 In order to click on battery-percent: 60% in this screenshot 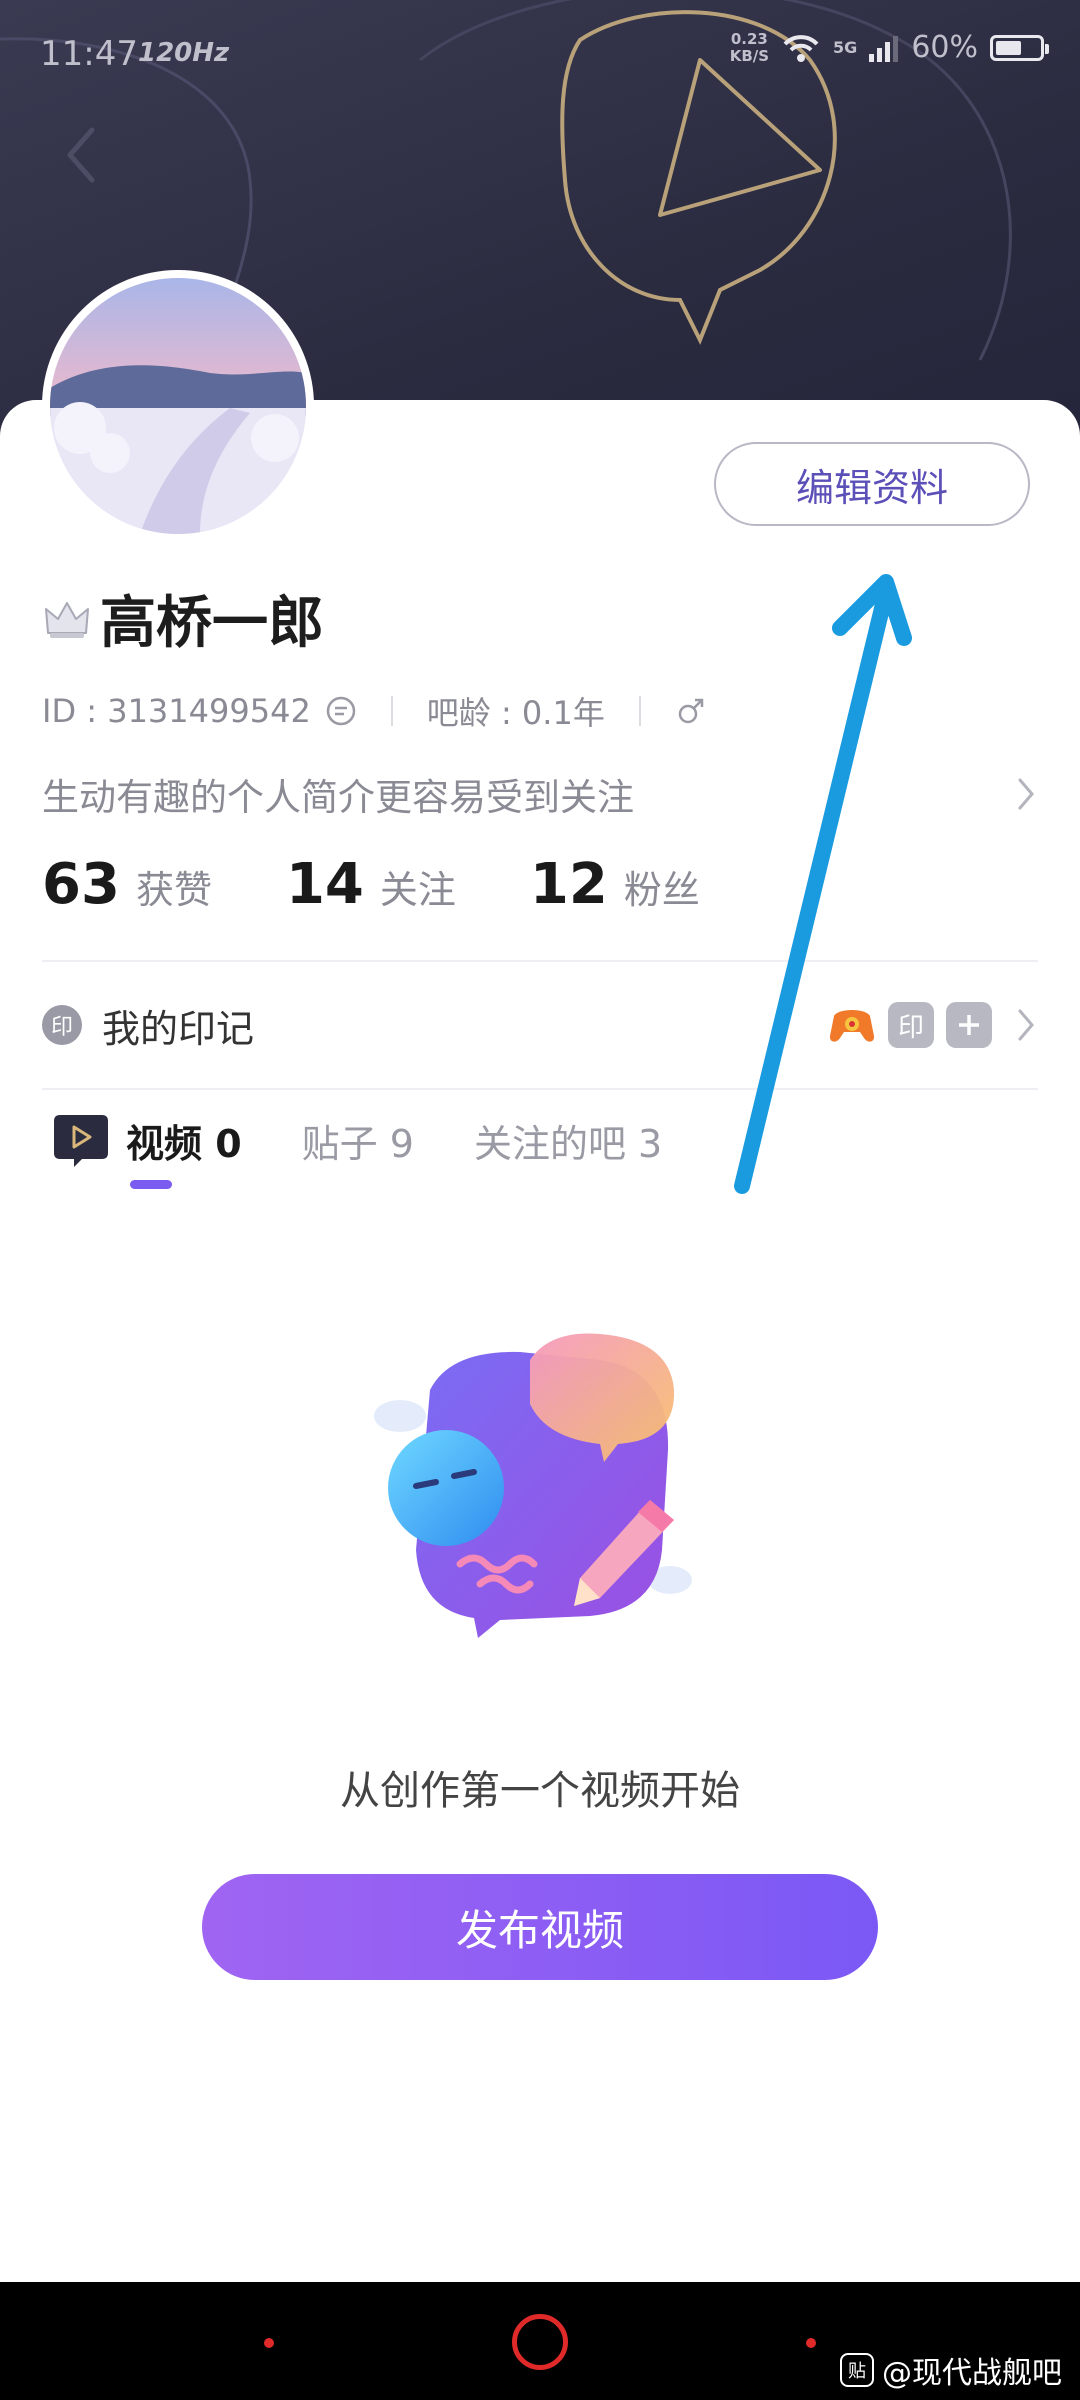, I will do `click(944, 47)`.